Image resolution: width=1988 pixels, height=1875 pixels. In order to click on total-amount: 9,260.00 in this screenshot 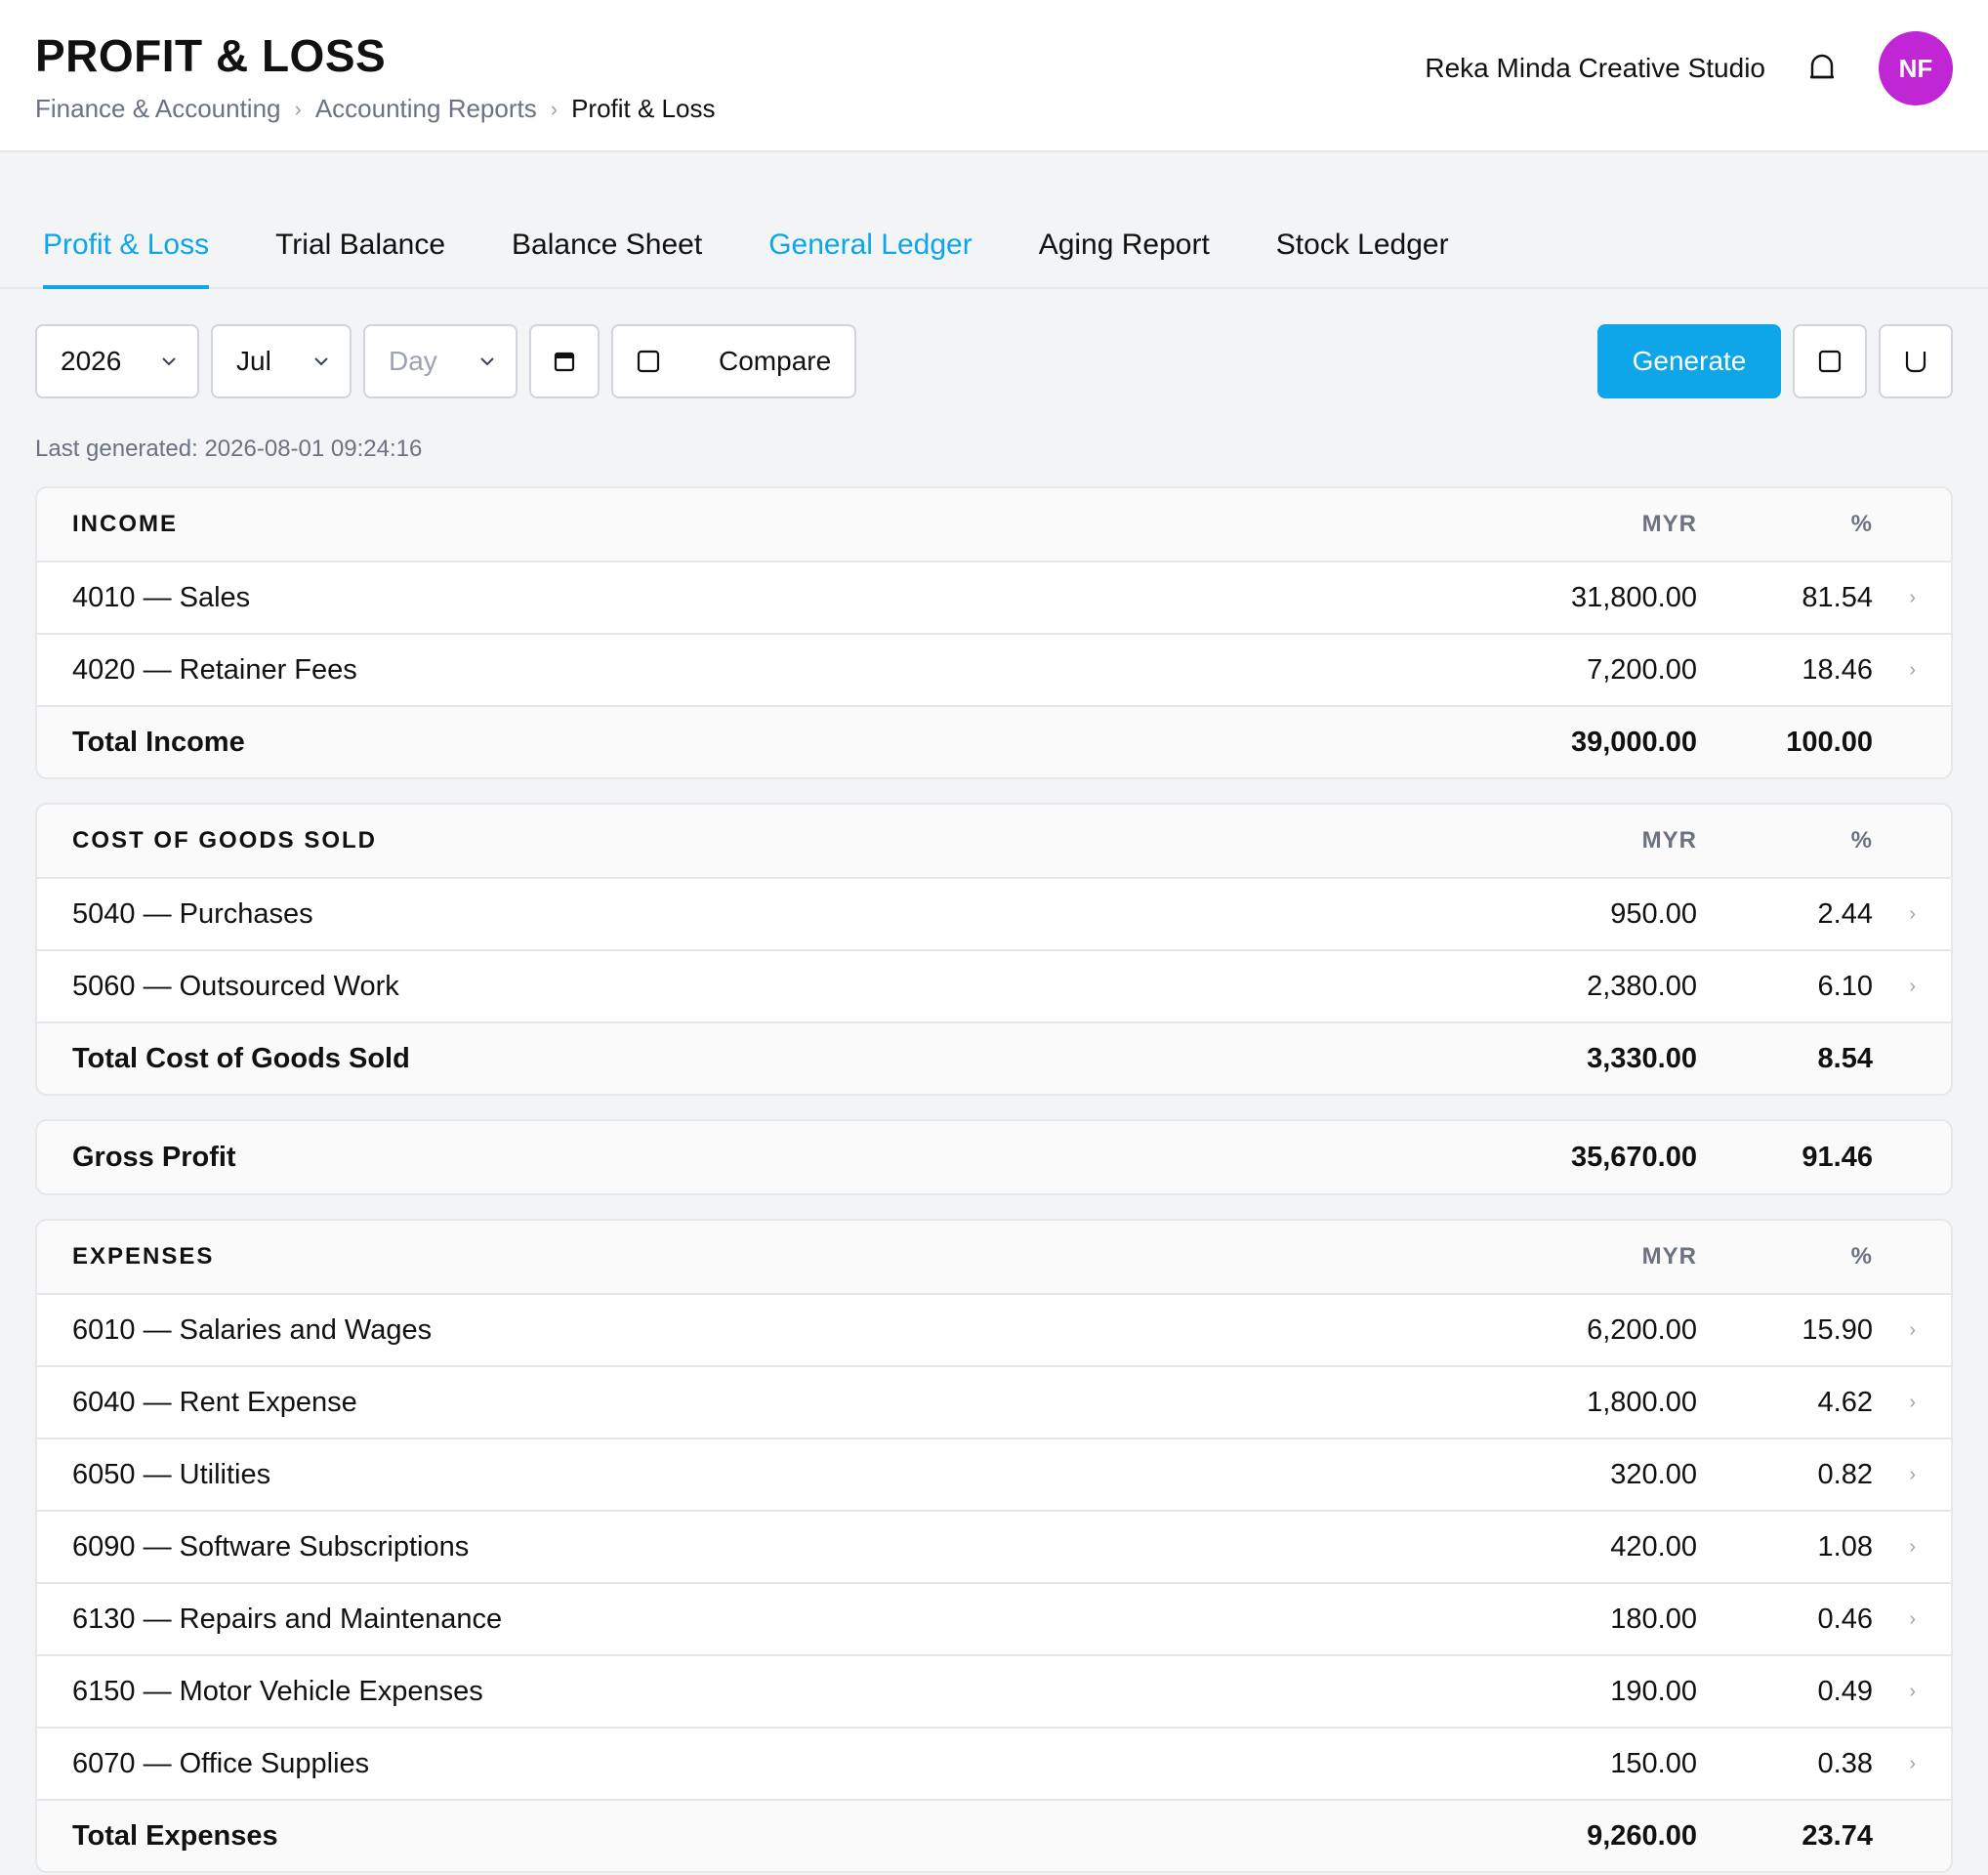, I will do `click(1642, 1836)`.